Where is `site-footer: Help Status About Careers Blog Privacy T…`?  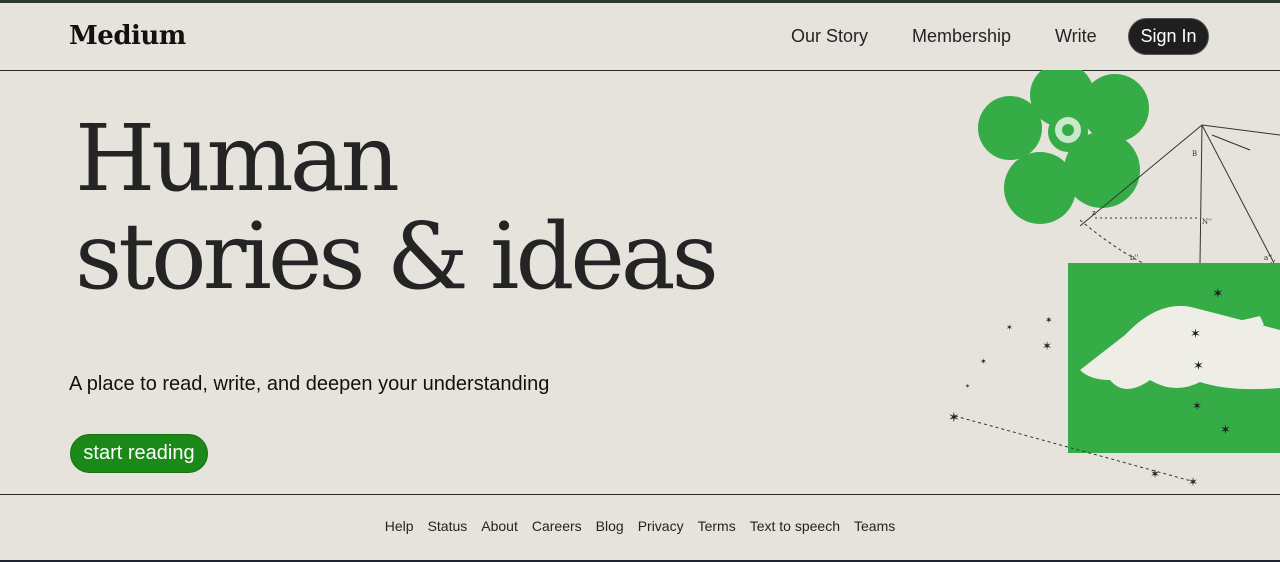 site-footer: Help Status About Careers Blog Privacy T… is located at coordinates (640, 527).